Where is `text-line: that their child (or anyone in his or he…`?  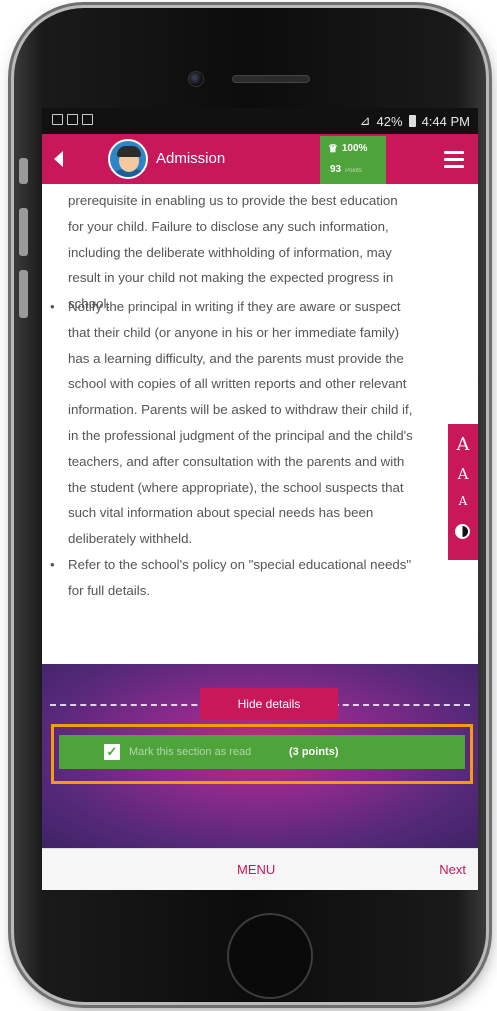 text-line: that their child (or anyone in his or he… is located at coordinates (234, 332).